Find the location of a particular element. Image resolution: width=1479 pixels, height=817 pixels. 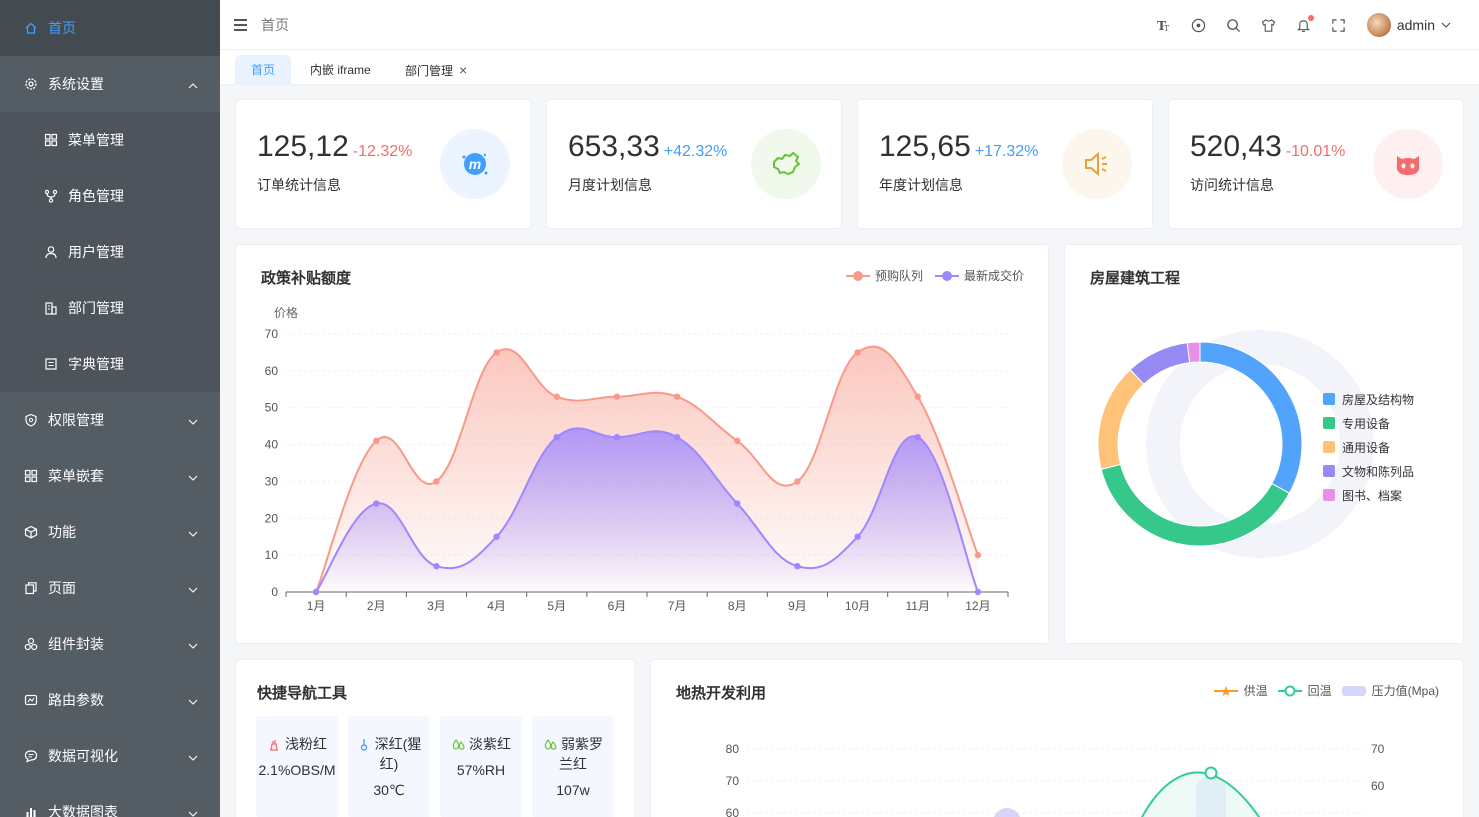

sidebar-item: 菜单管理 is located at coordinates (110, 140).